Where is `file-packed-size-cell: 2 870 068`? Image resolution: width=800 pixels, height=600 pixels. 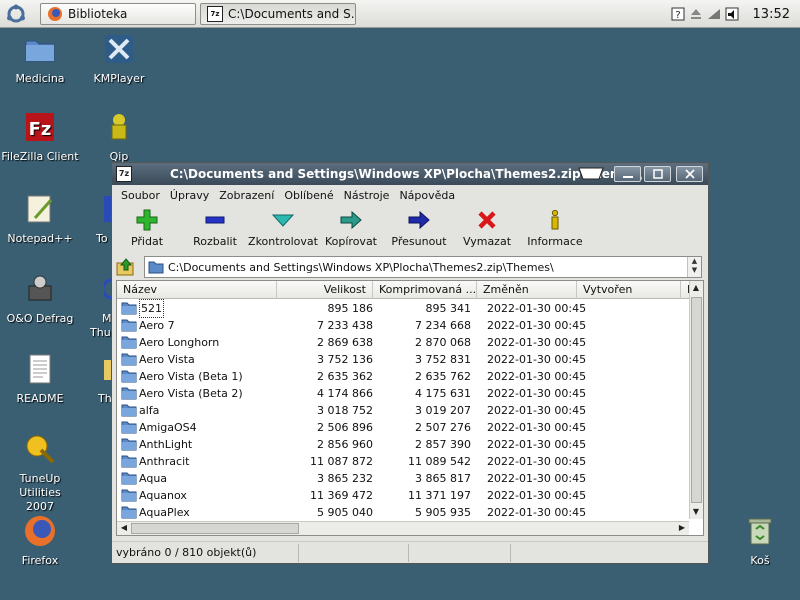 file-packed-size-cell: 2 870 068 is located at coordinates (443, 342).